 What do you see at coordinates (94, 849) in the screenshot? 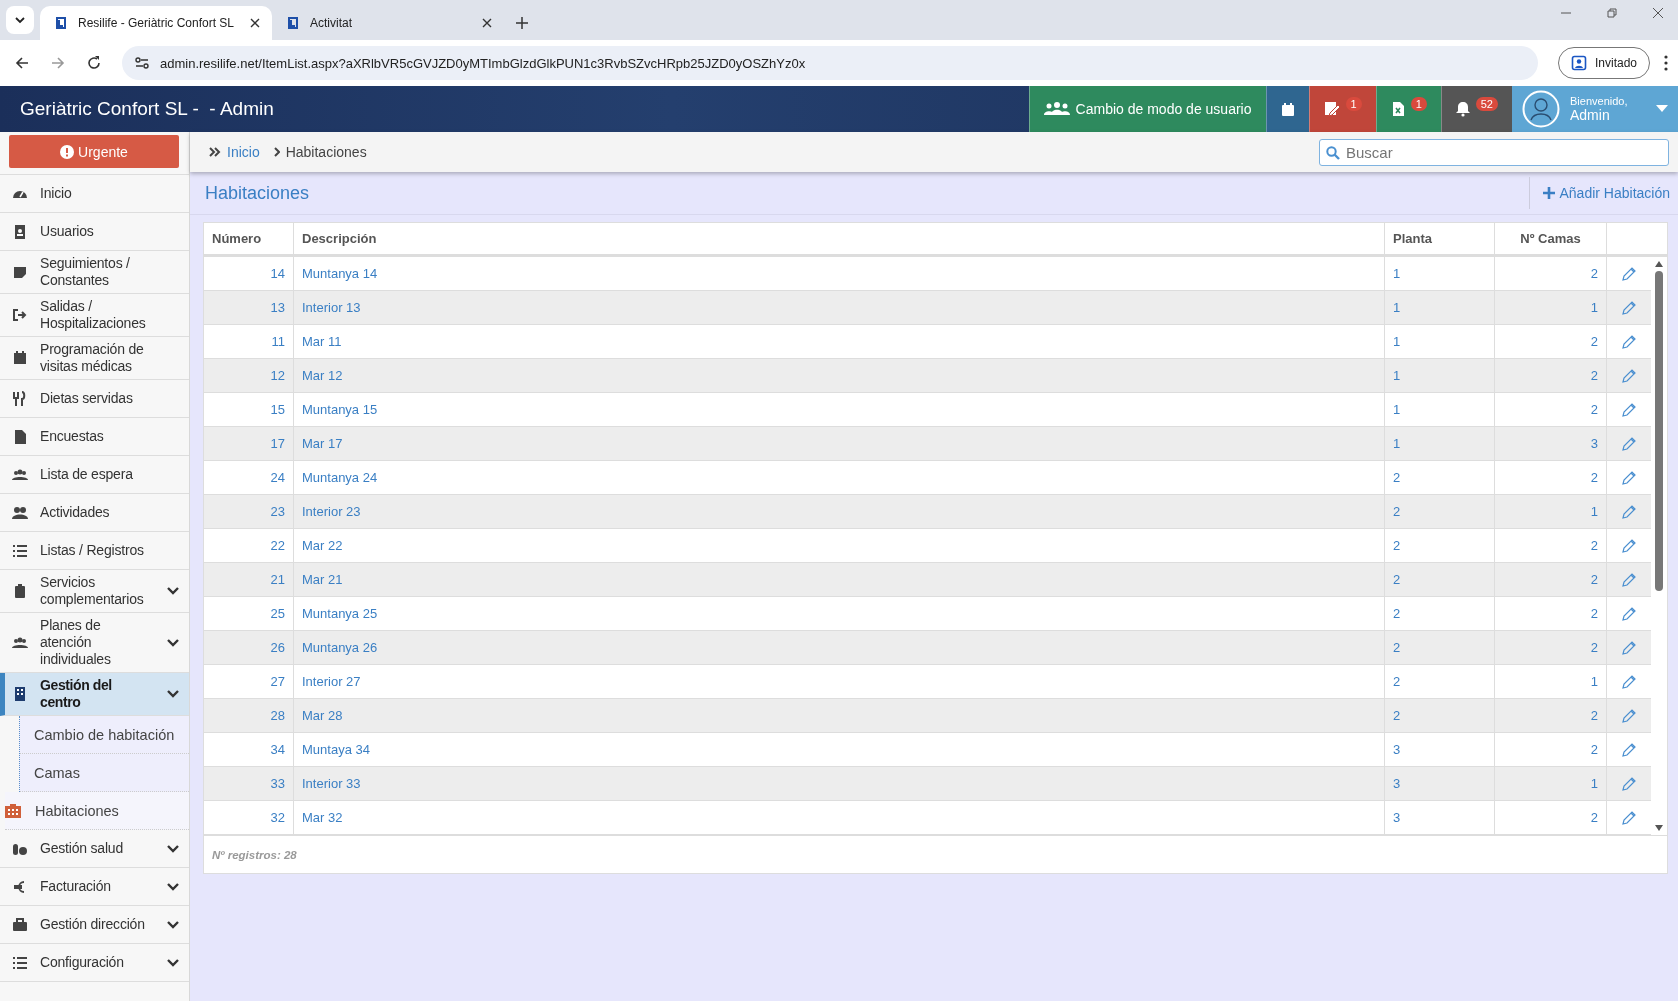
I see `menu-item: Gestión salud` at bounding box center [94, 849].